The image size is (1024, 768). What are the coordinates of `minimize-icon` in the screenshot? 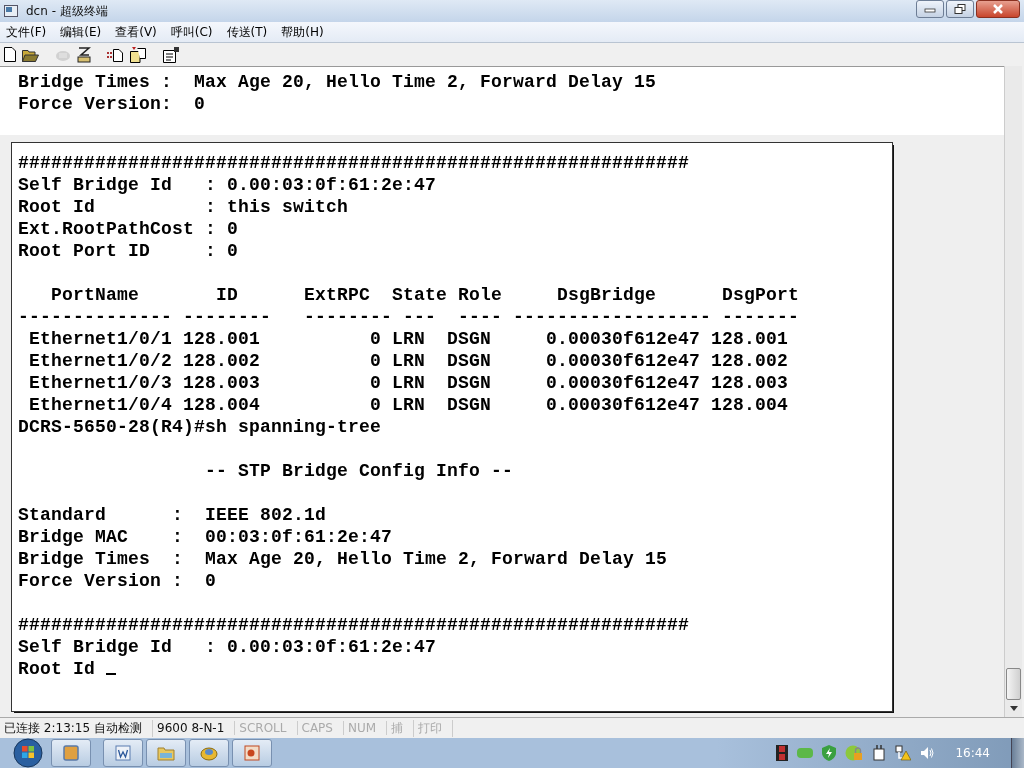 It's located at (930, 9).